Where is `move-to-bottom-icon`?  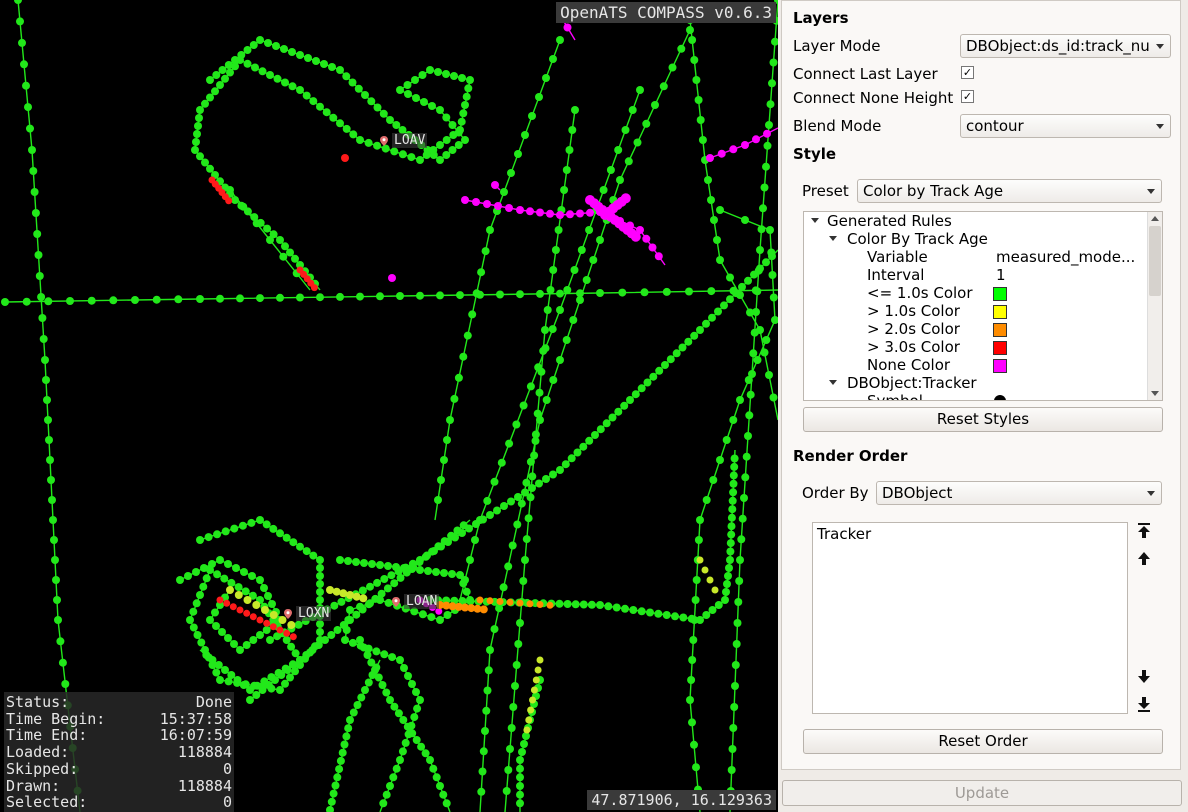
move-to-bottom-icon is located at coordinates (1144, 704).